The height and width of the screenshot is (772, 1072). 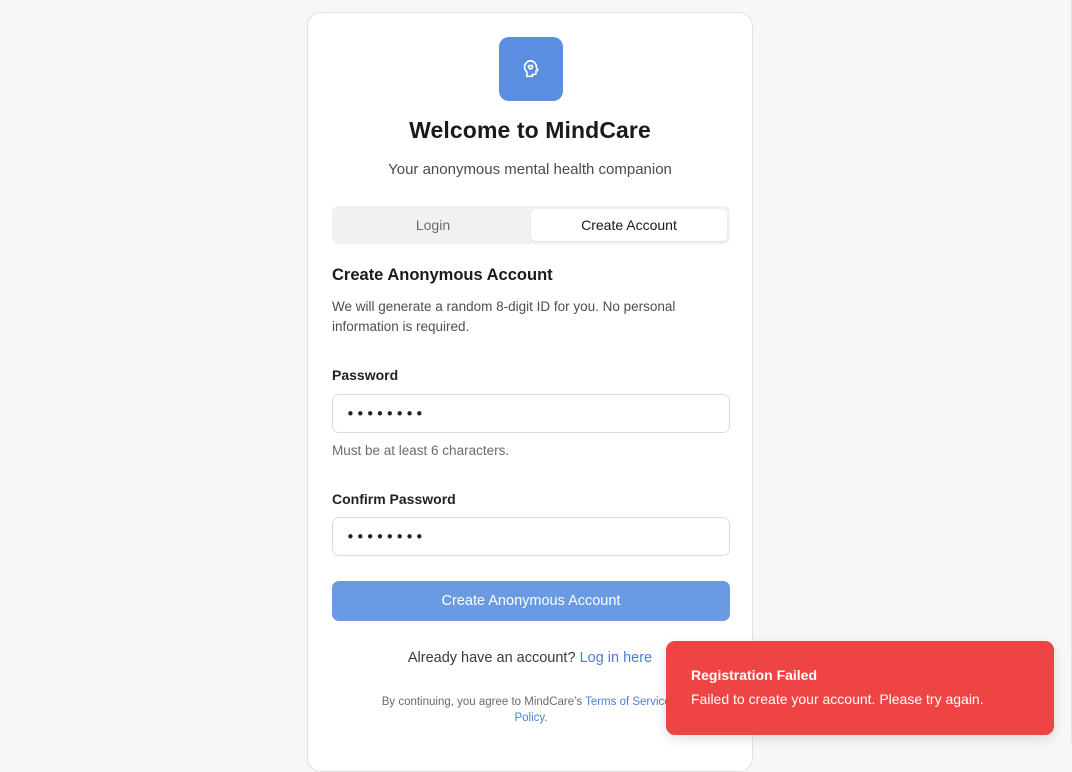 What do you see at coordinates (629, 225) in the screenshot?
I see `tab-create-account: Create Account` at bounding box center [629, 225].